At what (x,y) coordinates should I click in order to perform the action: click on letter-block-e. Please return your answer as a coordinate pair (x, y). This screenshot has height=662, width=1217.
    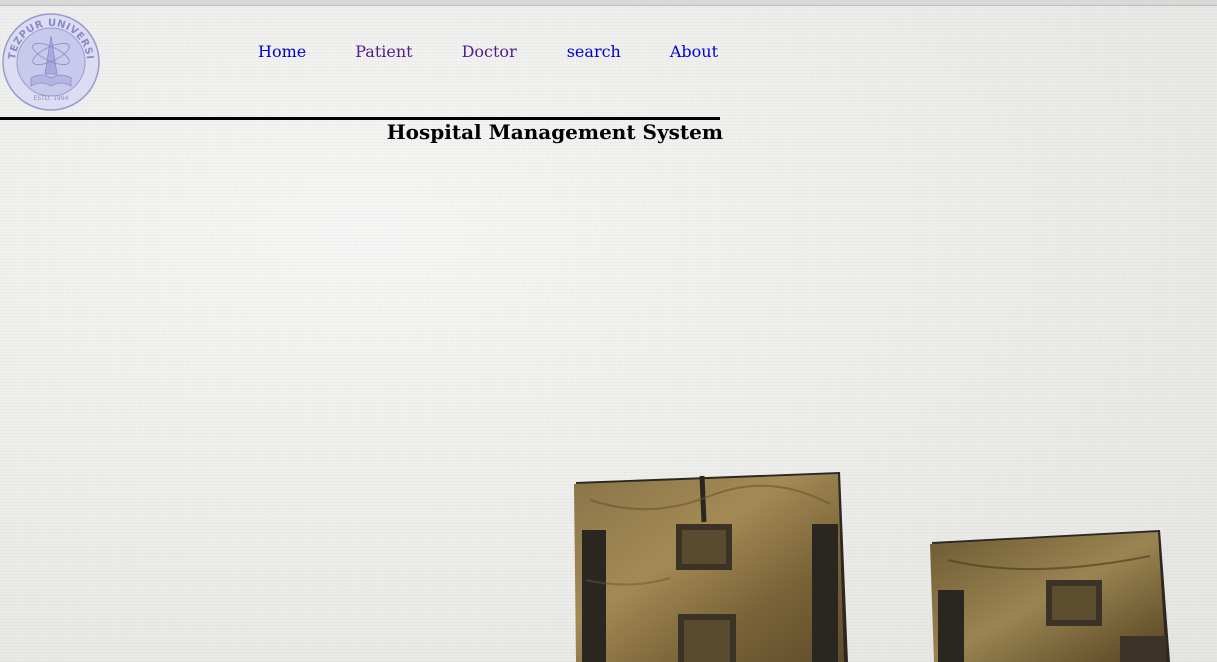
    Looking at the image, I should click on (1050, 596).